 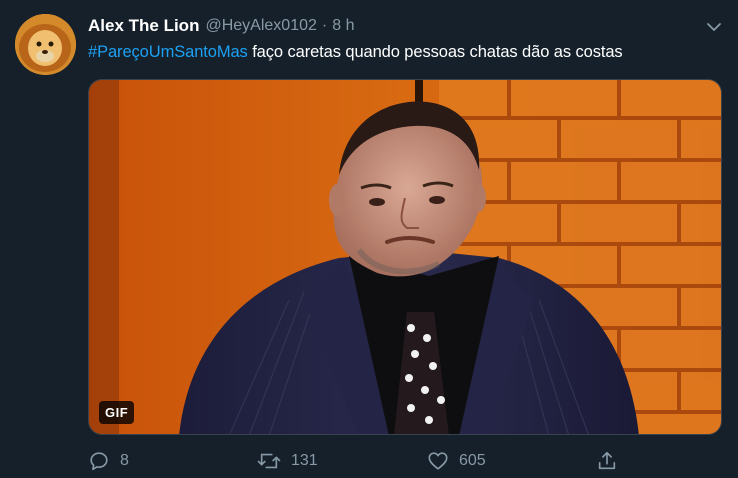 I want to click on hashtag-link: #PareçoUmSantoMas, so click(x=168, y=52).